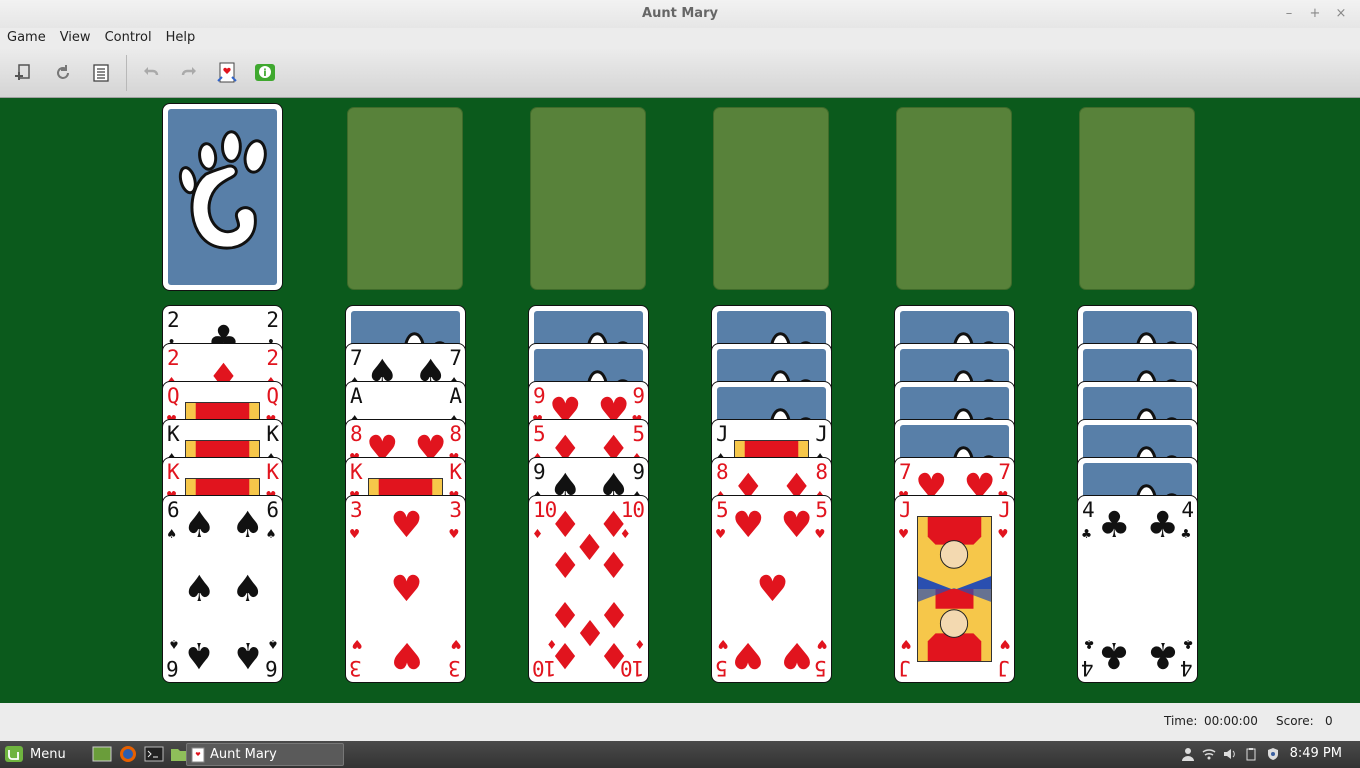 Image resolution: width=1360 pixels, height=768 pixels. What do you see at coordinates (227, 73) in the screenshot?
I see `hint-icon` at bounding box center [227, 73].